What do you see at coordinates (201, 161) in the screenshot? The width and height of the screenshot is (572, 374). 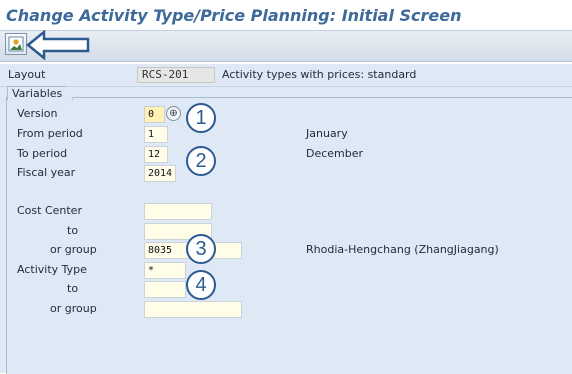 I see `callout-2: 2` at bounding box center [201, 161].